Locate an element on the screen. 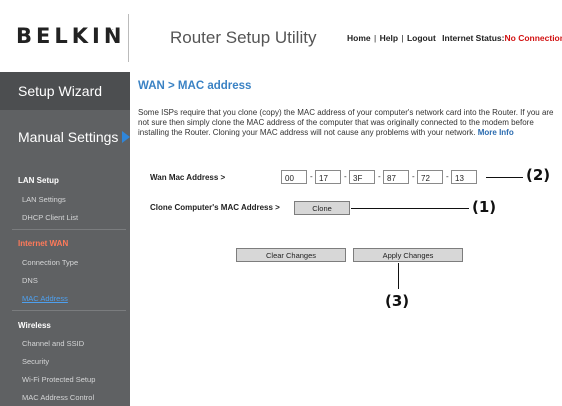 The width and height of the screenshot is (562, 406). callout-2: (2) is located at coordinates (538, 175).